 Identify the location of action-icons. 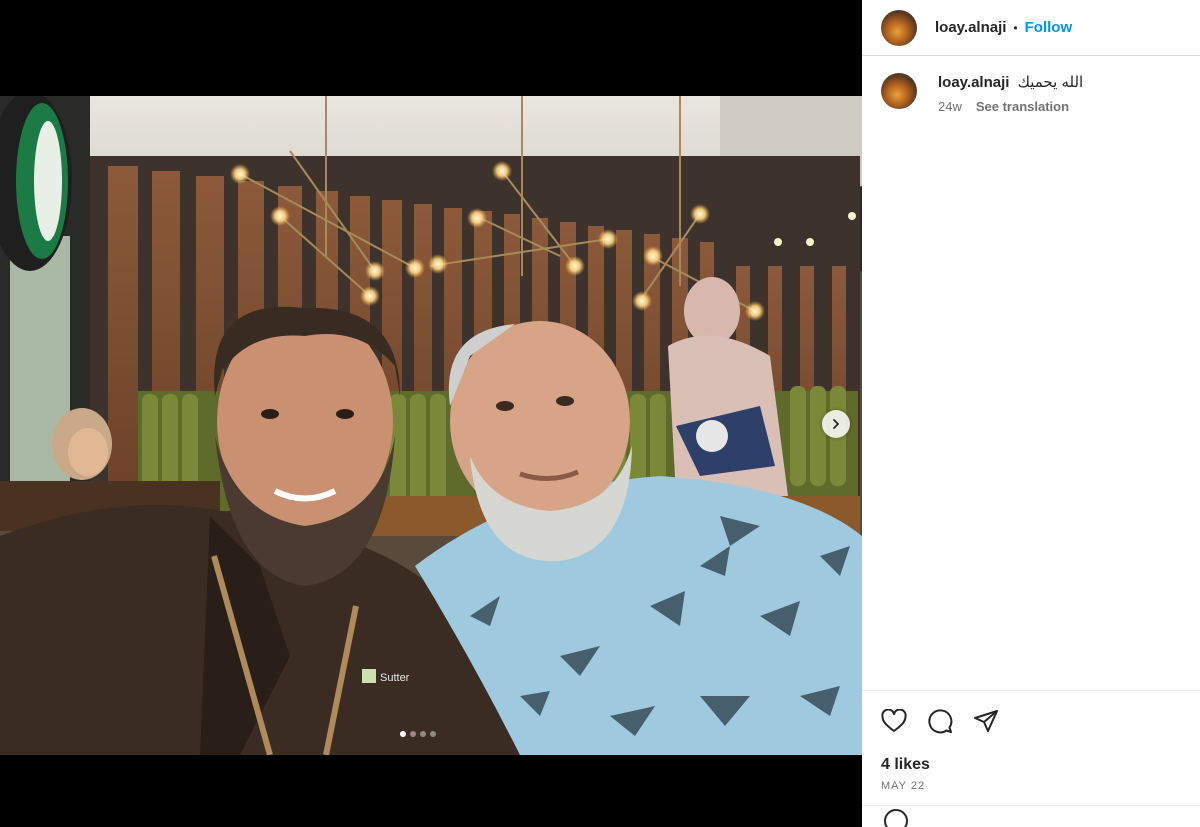
(1031, 713).